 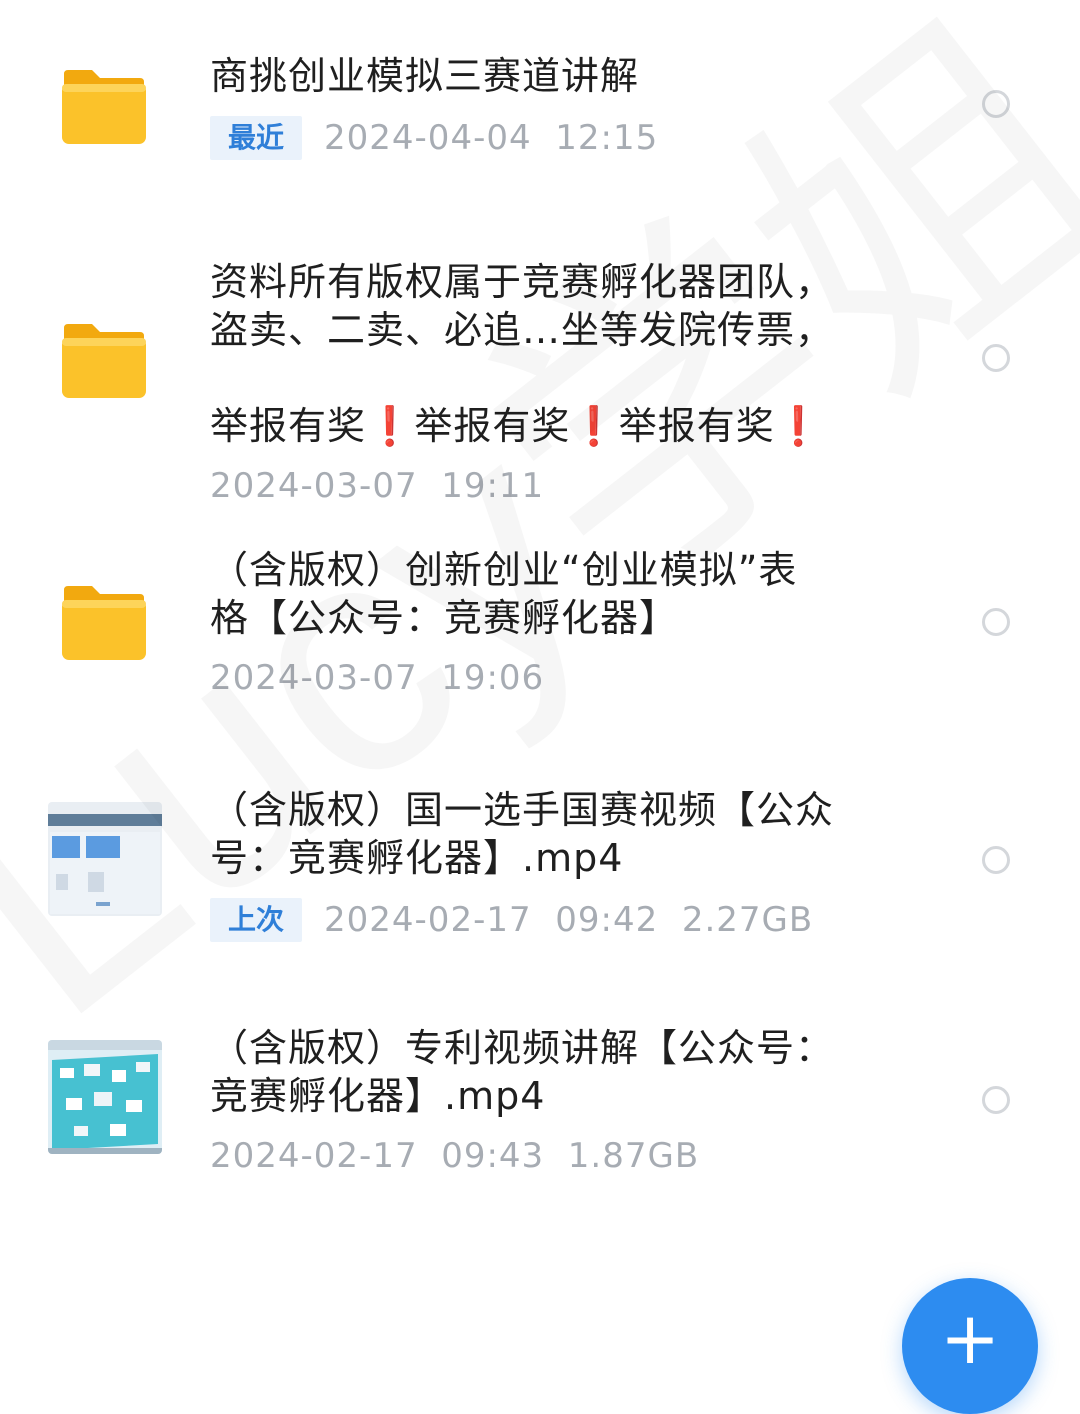 I want to click on file-name-line-3: 举报有奖❗举报有奖❗举报有奖❗, so click(x=517, y=426).